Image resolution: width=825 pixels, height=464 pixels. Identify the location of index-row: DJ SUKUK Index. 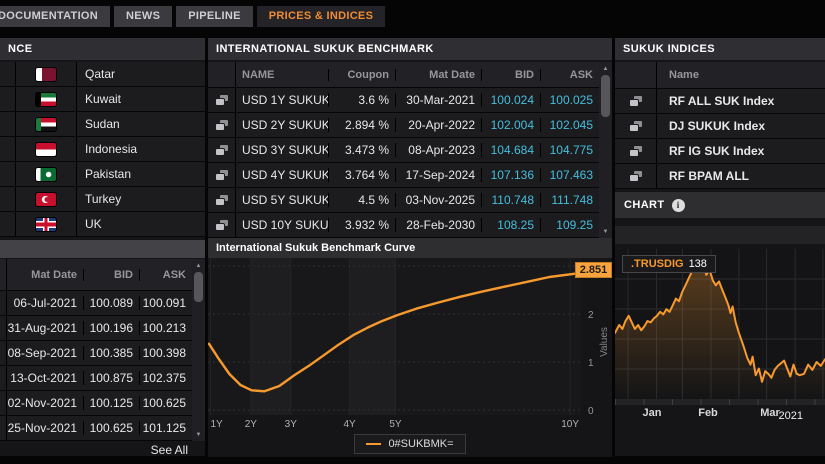
(720, 126).